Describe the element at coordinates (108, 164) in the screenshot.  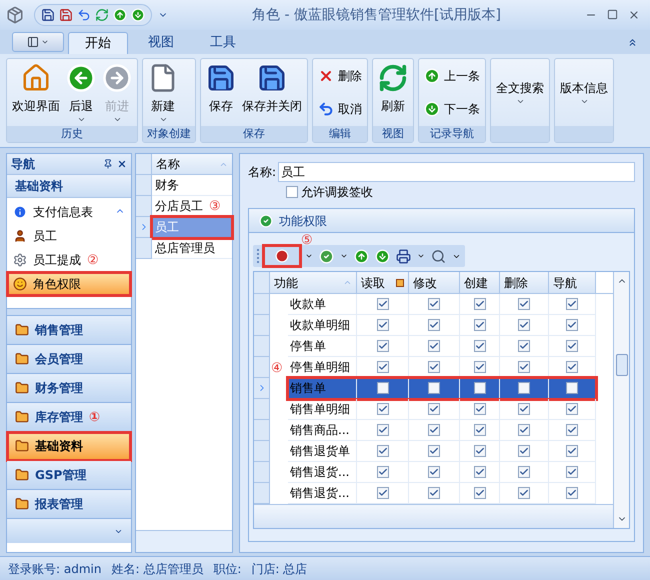
I see `pin-icon` at that location.